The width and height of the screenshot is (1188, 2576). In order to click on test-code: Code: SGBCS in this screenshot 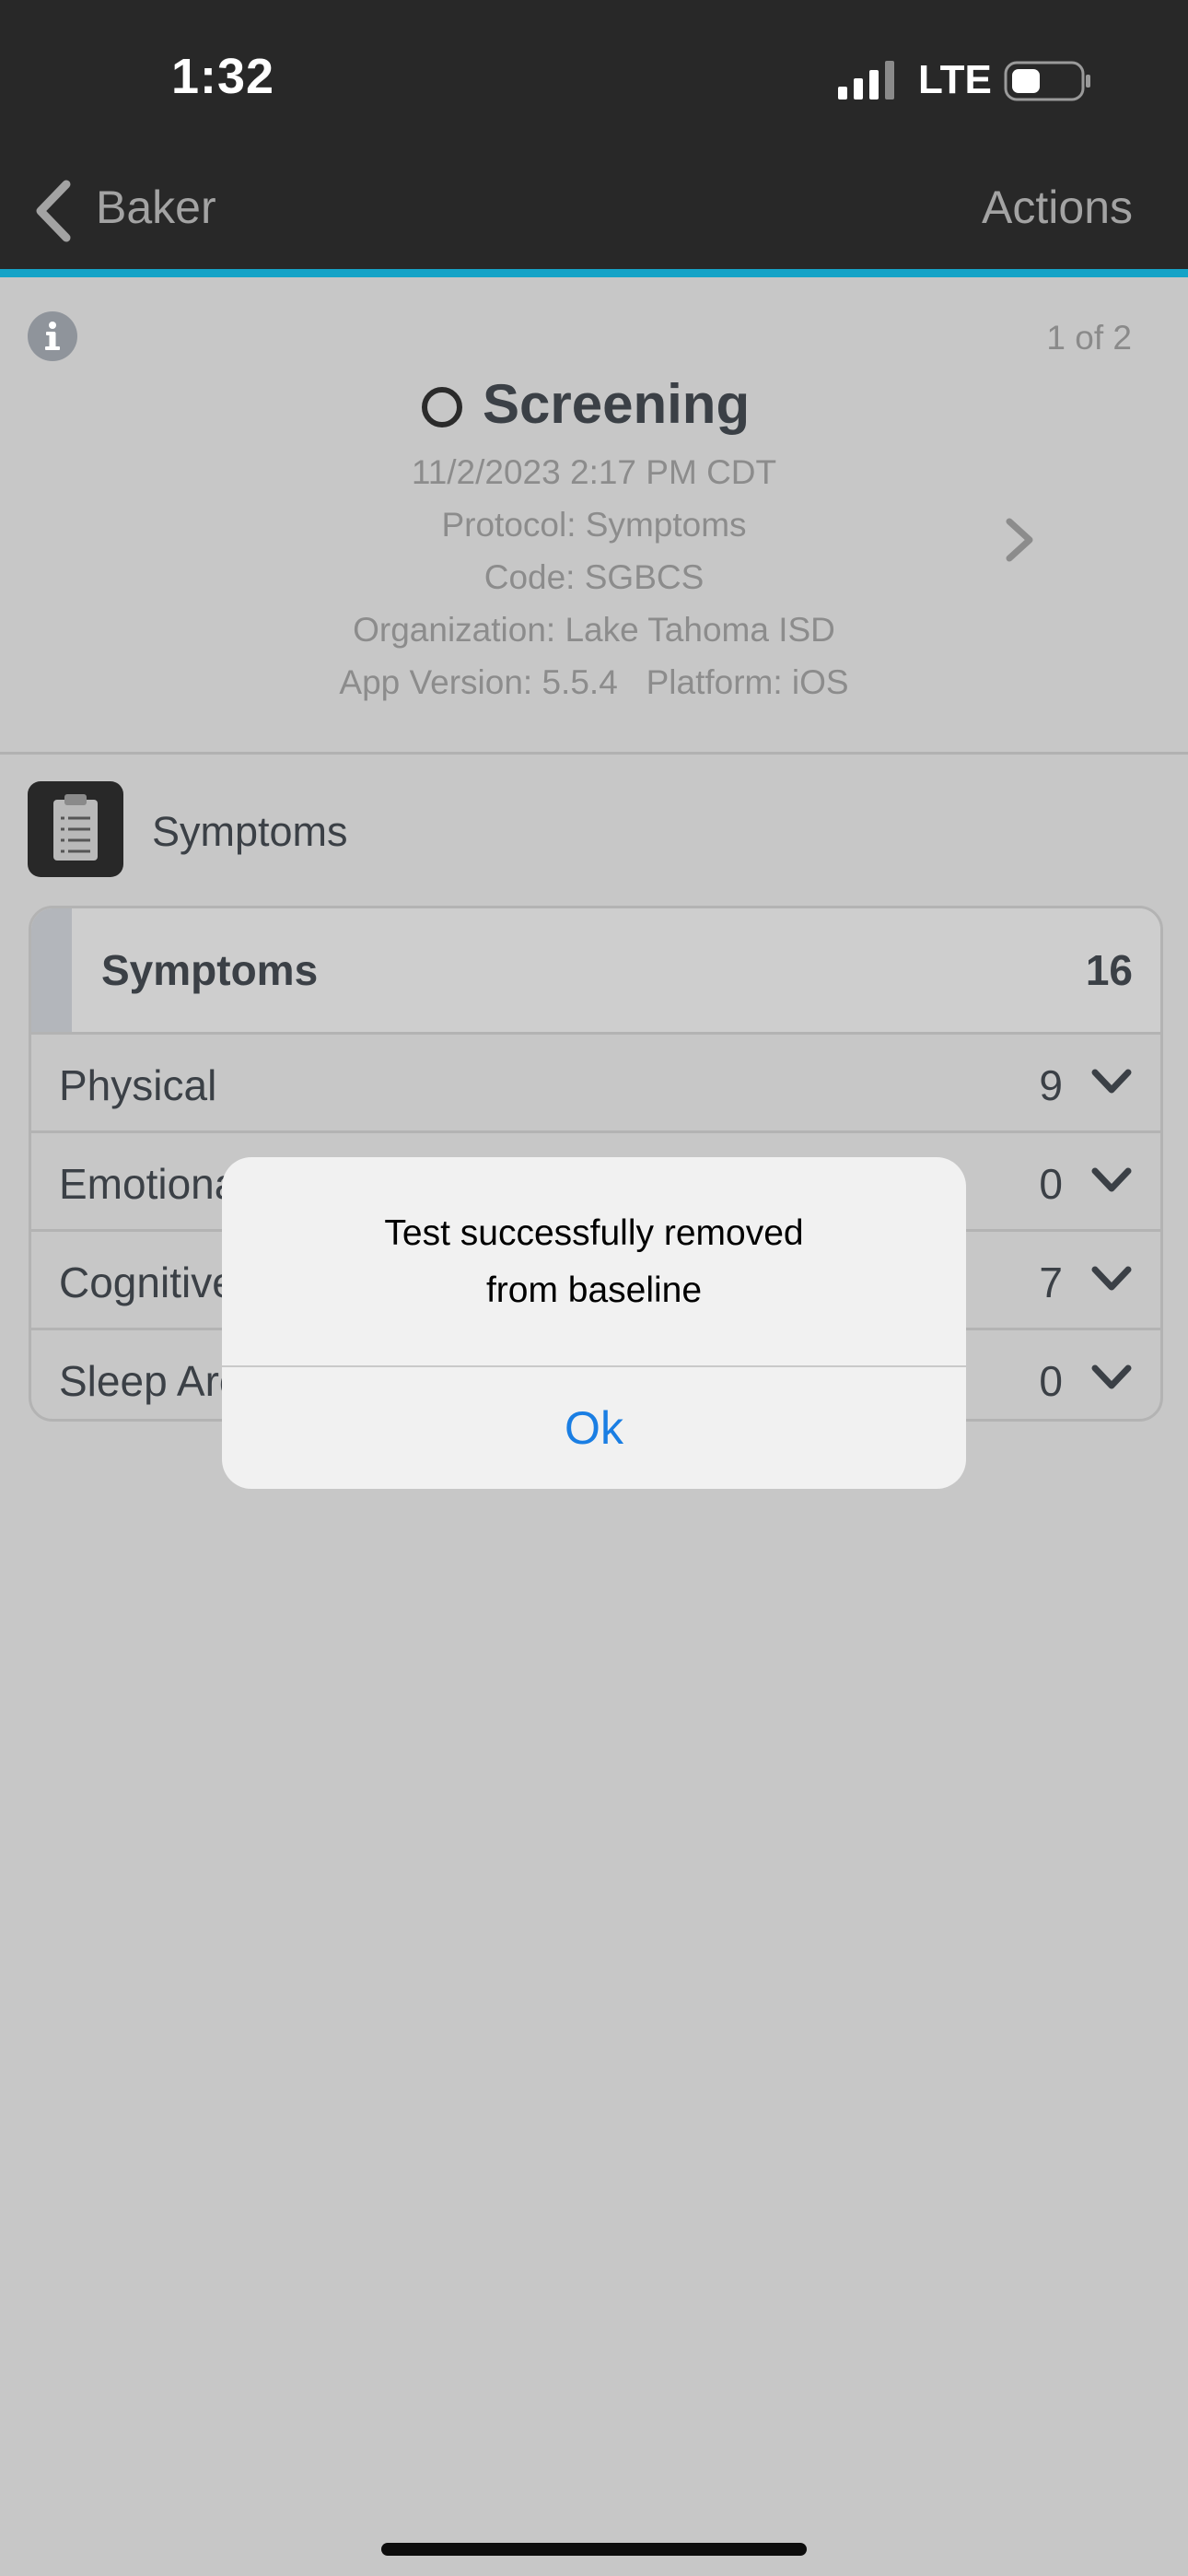, I will do `click(594, 577)`.